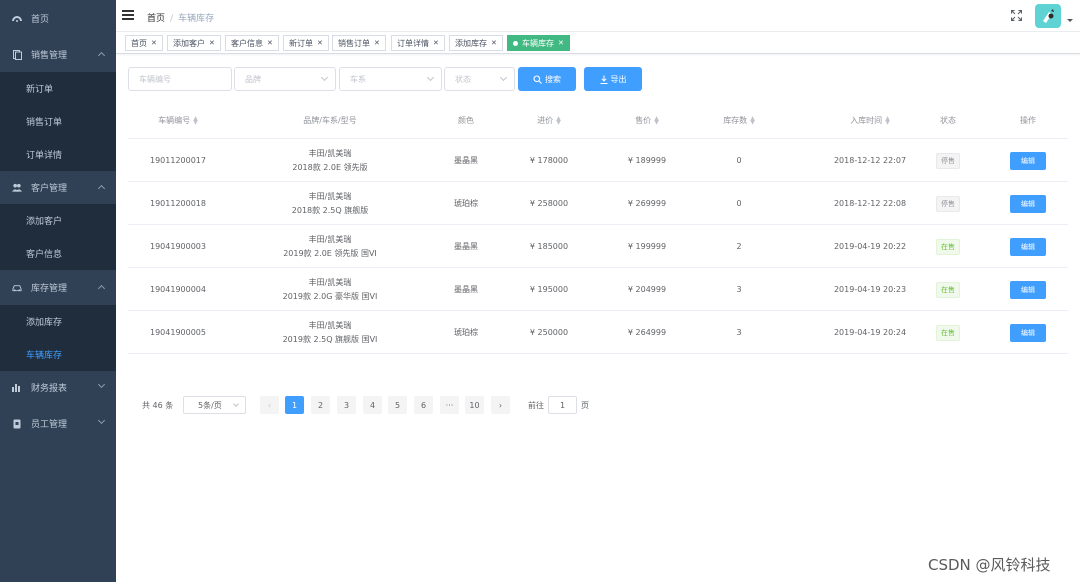  I want to click on tag-sales-order: 销售订单 ✕, so click(359, 43).